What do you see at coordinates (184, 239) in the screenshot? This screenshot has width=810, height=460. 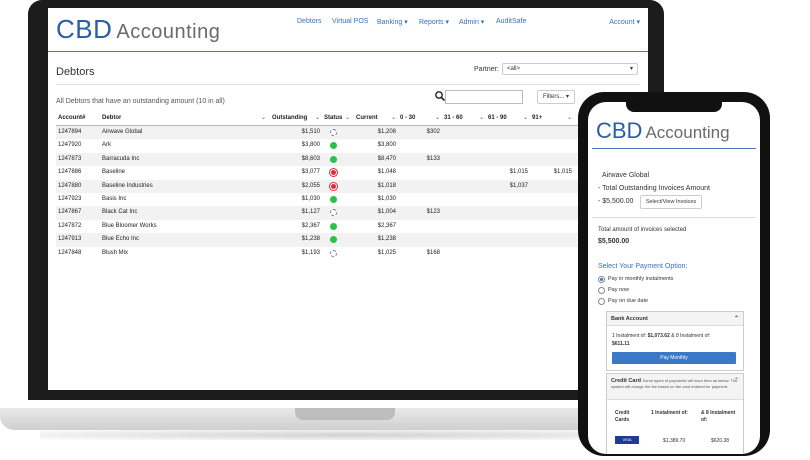 I see `cell-debtor: Blue Echo Inc` at bounding box center [184, 239].